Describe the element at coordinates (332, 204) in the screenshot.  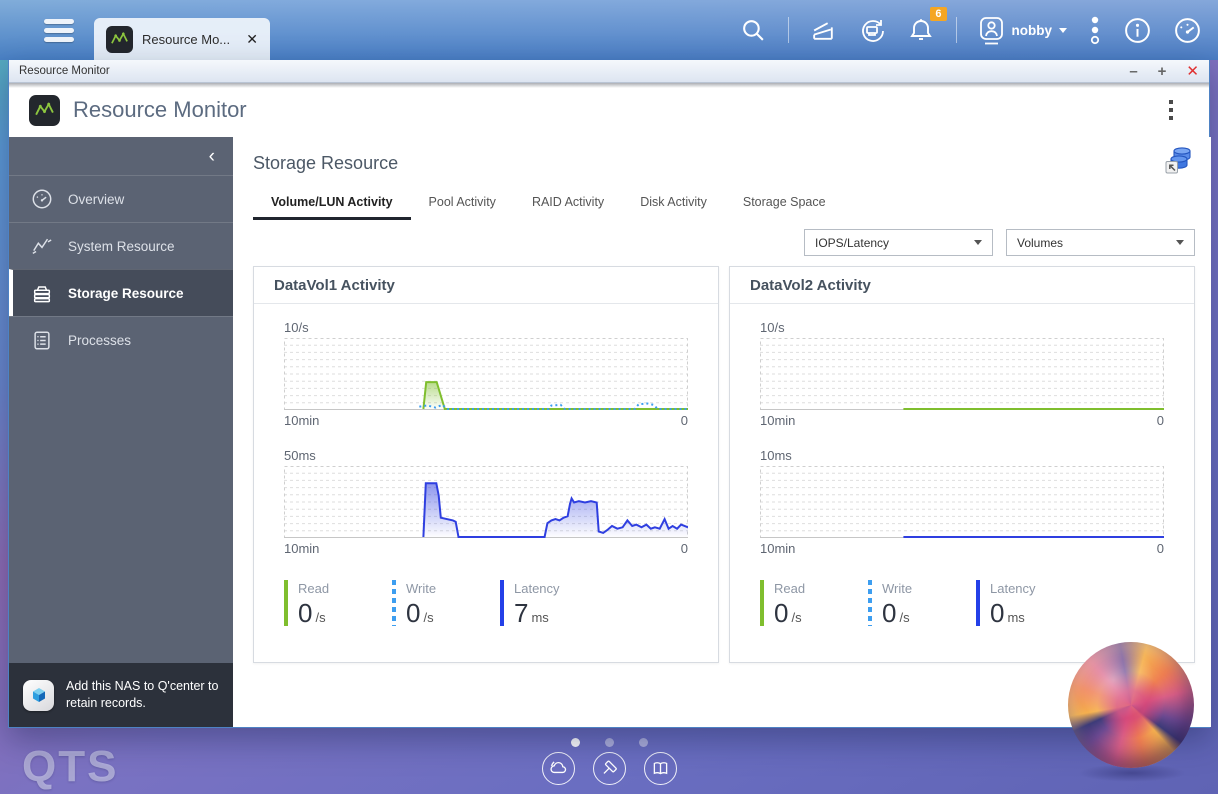
I see `tab-volume-lun-activity: Volume/LUN Activity` at that location.